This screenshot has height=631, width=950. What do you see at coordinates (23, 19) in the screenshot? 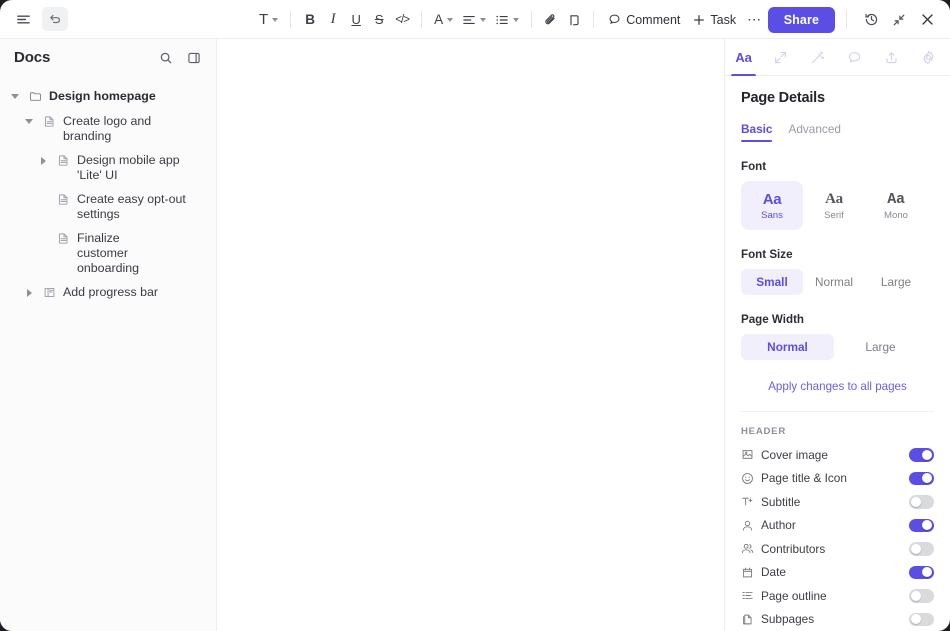
I see `hamburger-menu-icon` at bounding box center [23, 19].